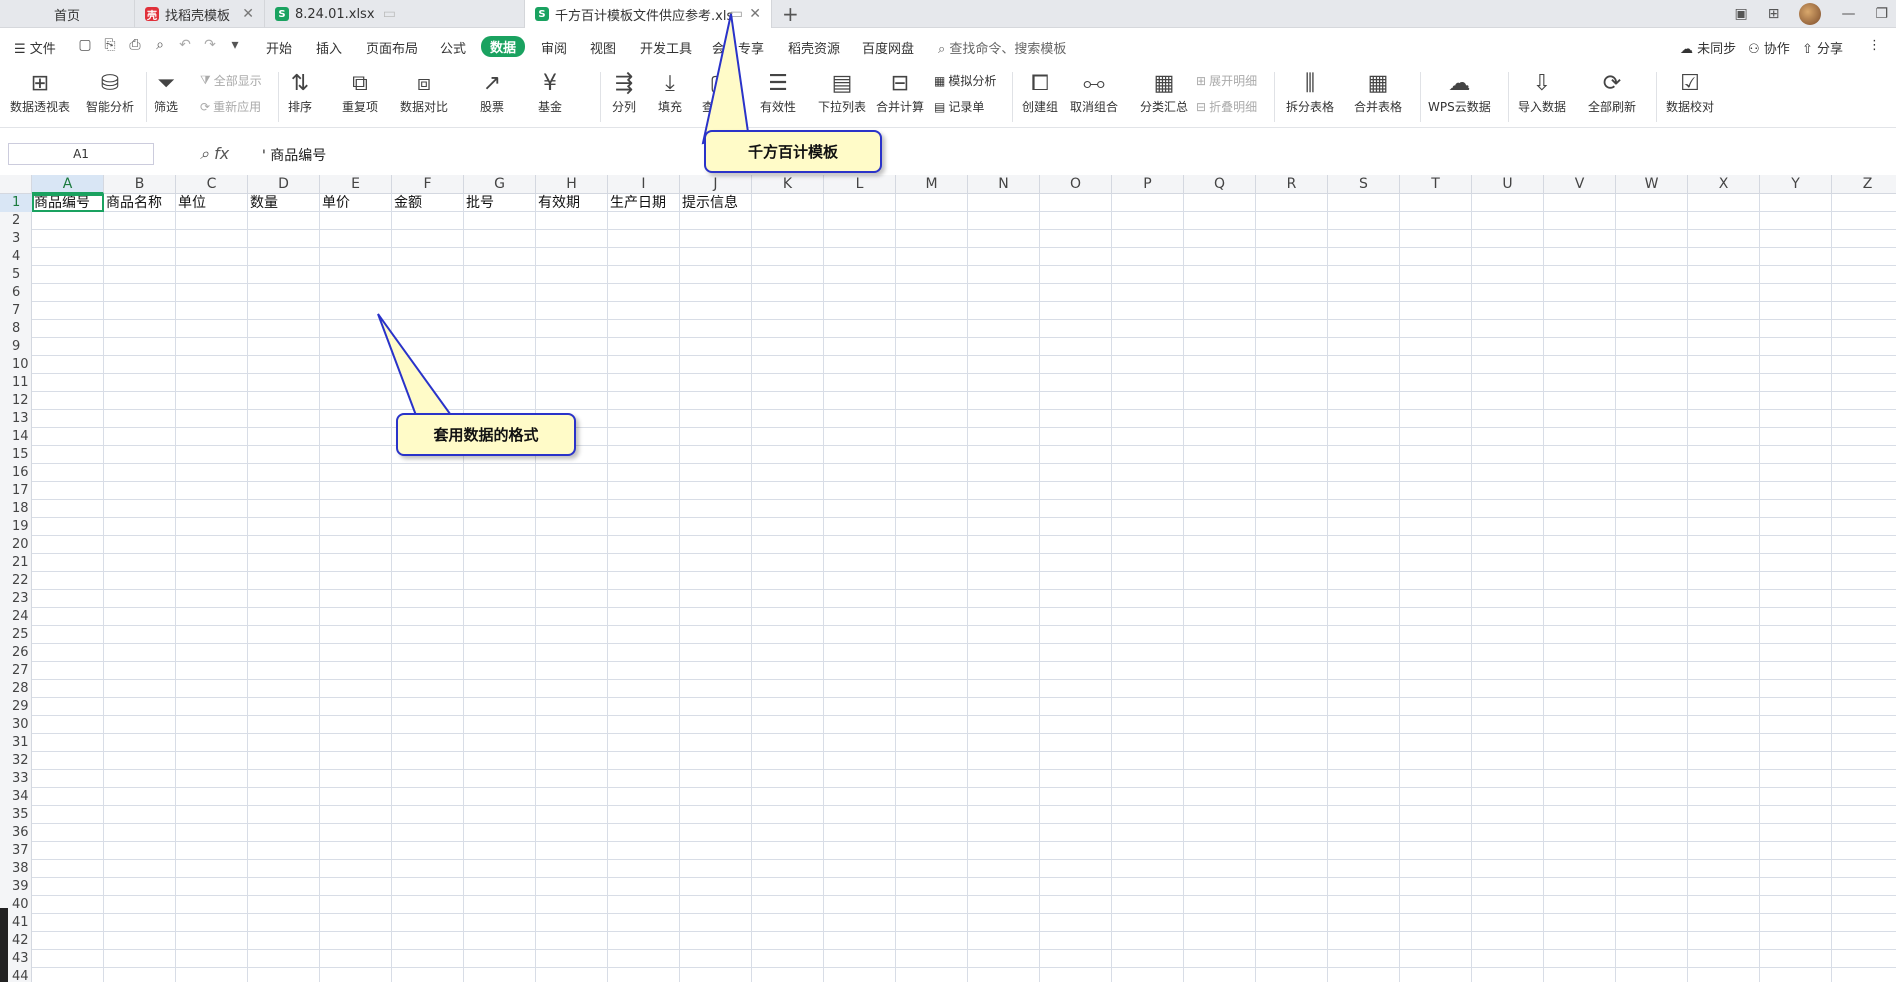  What do you see at coordinates (1774, 14) in the screenshot?
I see `apps-icon: ⊞` at bounding box center [1774, 14].